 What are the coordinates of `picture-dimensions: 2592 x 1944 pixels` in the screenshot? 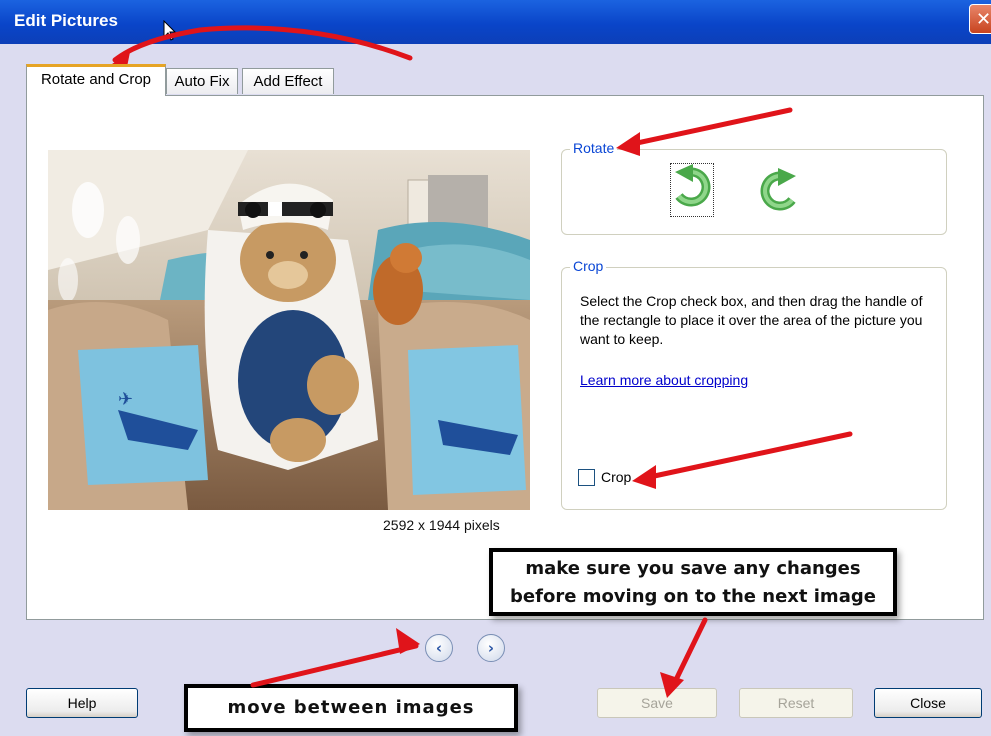 It's located at (441, 525).